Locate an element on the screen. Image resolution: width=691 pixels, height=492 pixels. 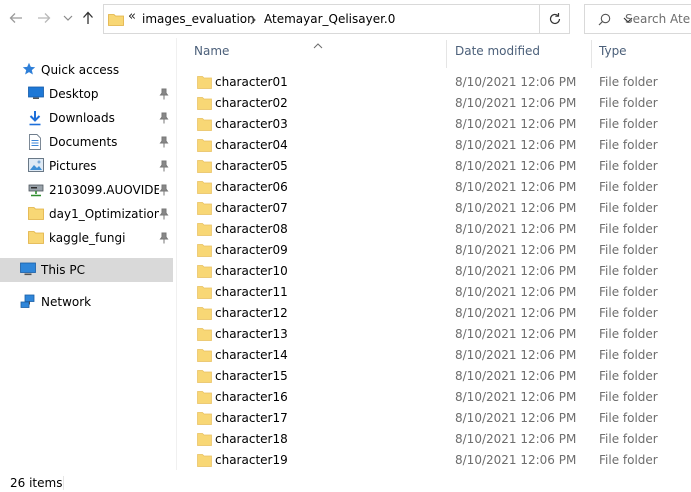
list-item: character11 8/10/2021 12:06 PM File folder is located at coordinates (439, 292).